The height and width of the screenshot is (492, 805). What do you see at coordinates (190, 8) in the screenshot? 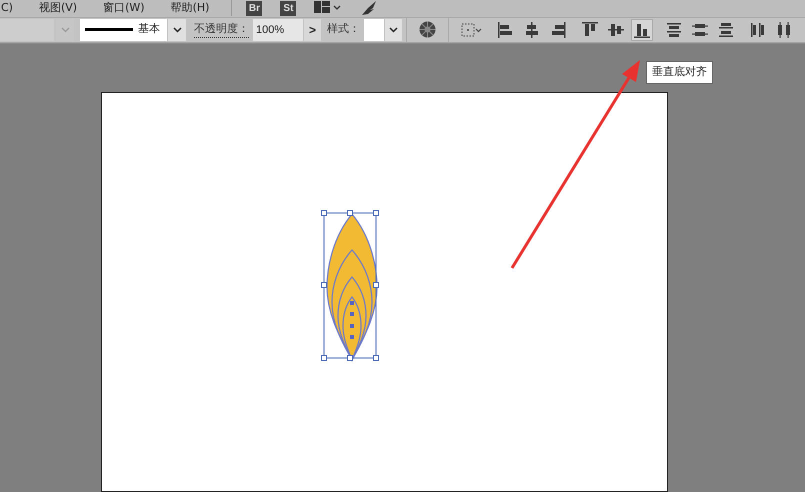
I see `menu-item: 帮助(H)` at bounding box center [190, 8].